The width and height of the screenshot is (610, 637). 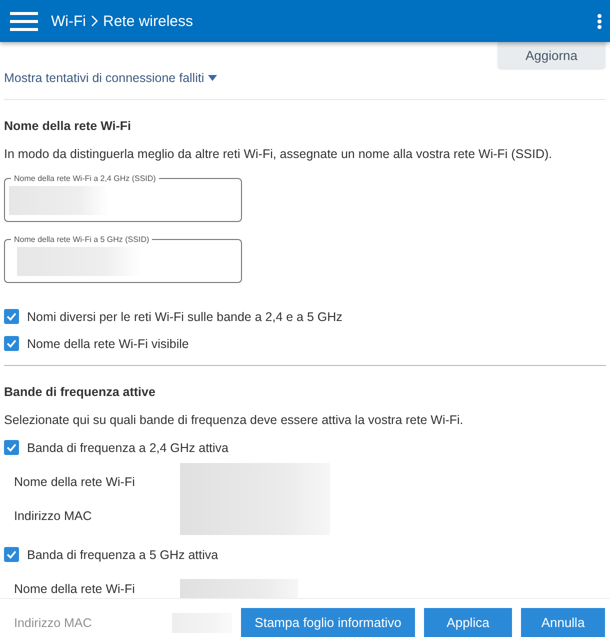 What do you see at coordinates (68, 21) in the screenshot?
I see `breadcrumb-link: Wi-Fi` at bounding box center [68, 21].